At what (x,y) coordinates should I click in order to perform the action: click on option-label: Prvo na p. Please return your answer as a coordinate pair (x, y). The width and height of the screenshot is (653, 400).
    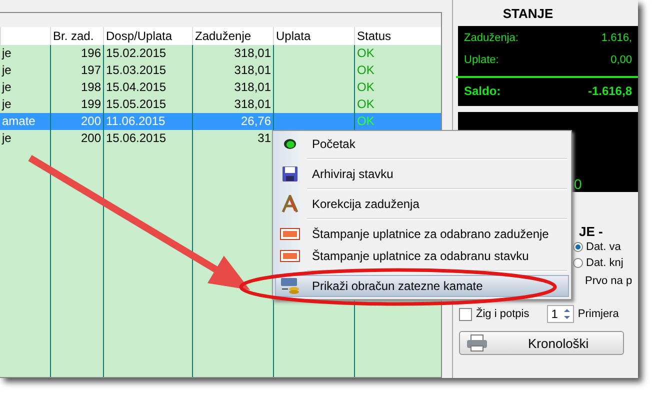
    Looking at the image, I should click on (608, 281).